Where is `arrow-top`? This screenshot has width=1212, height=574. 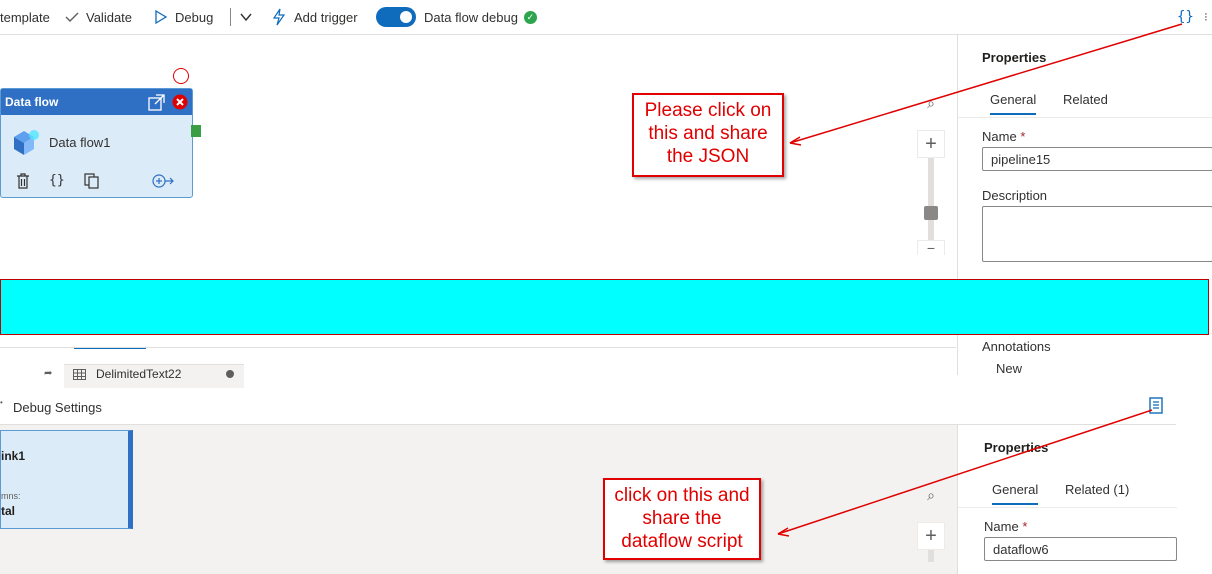
arrow-top is located at coordinates (986, 83).